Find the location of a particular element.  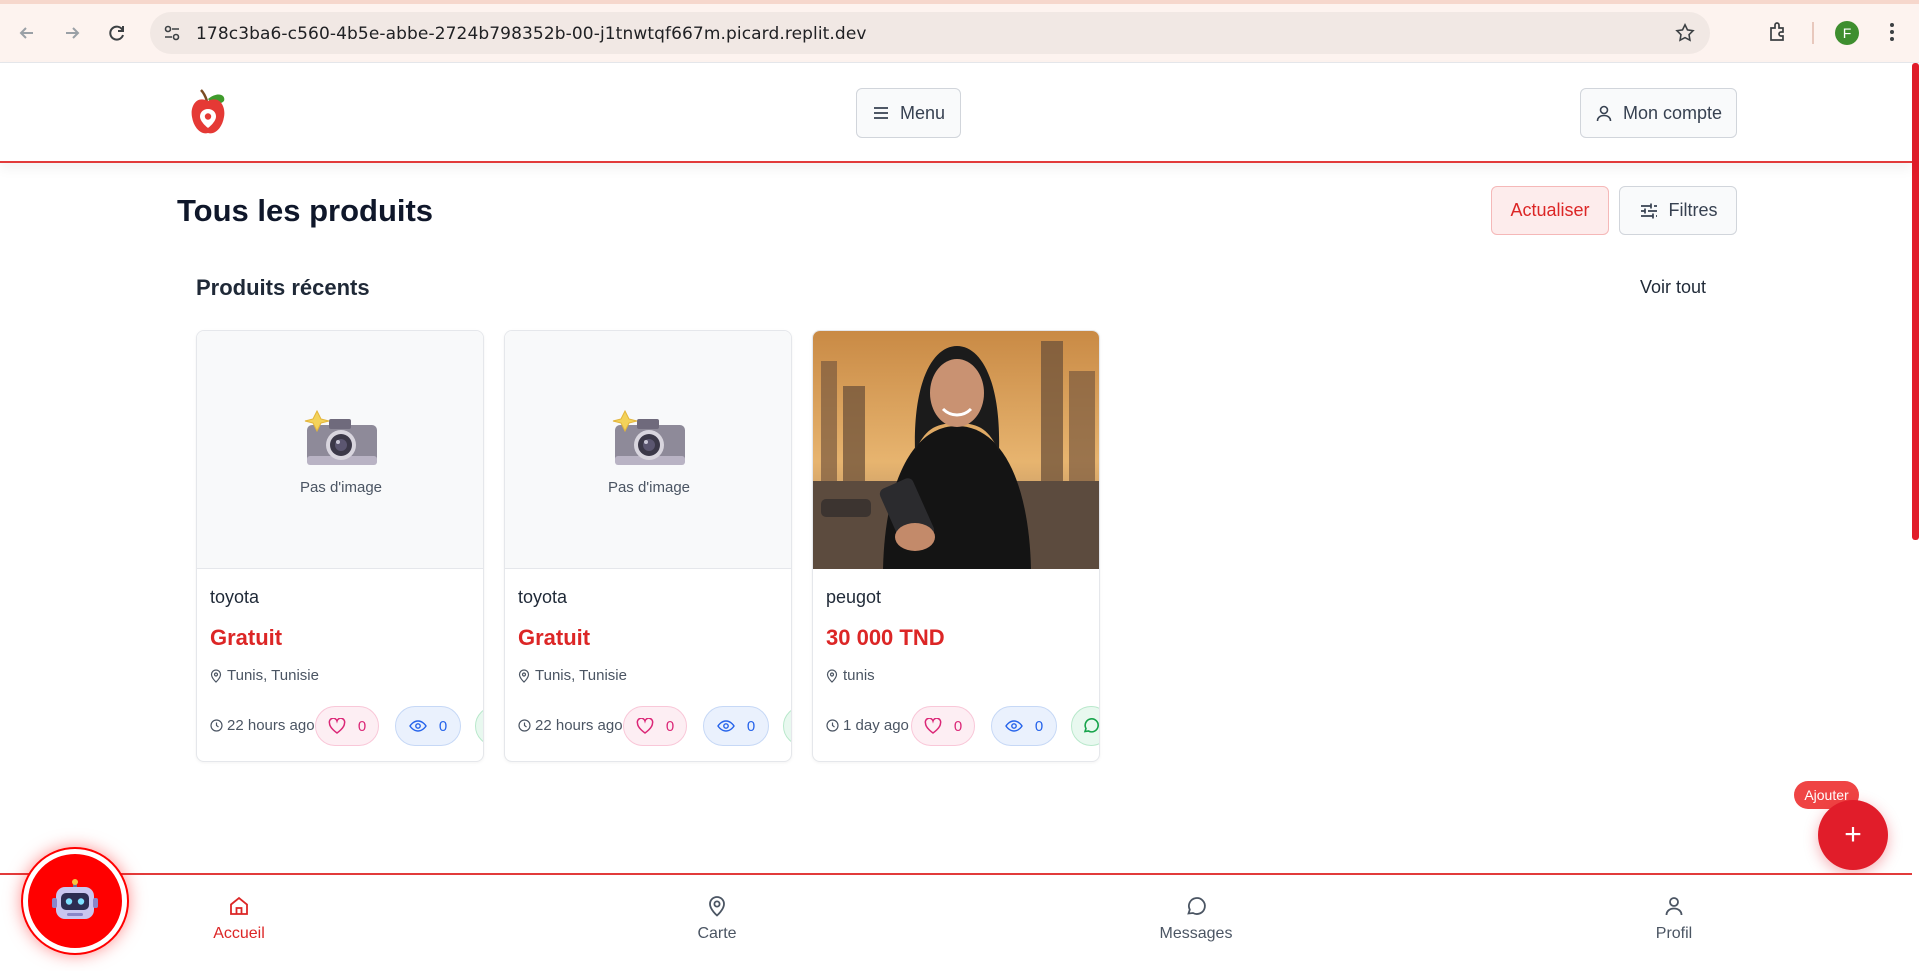

bookmark-star-icon is located at coordinates (1685, 33).